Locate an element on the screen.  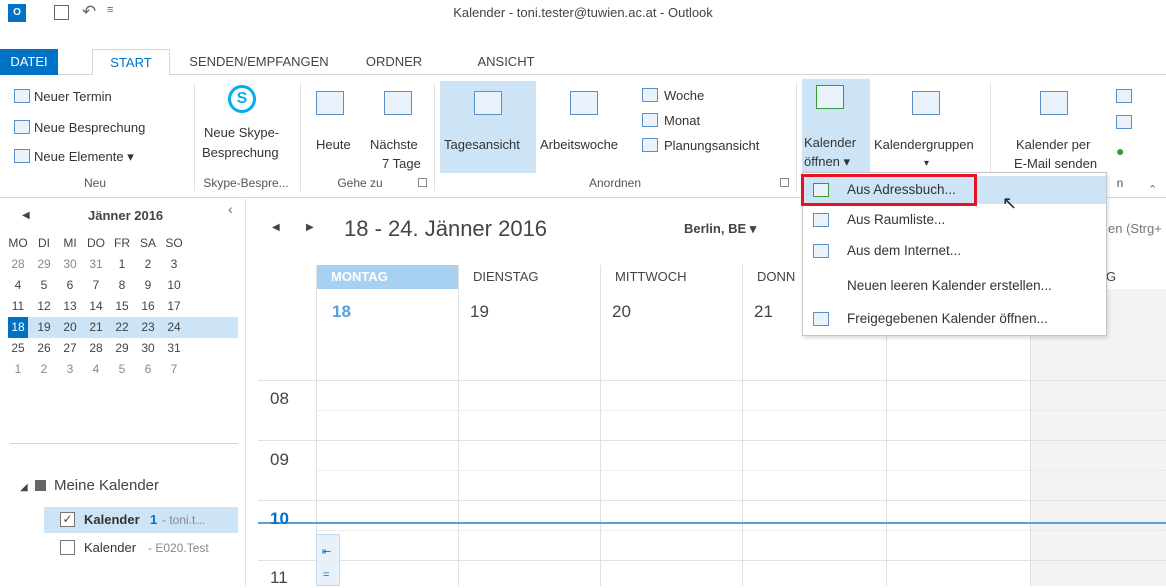
calendar-name: Kalender is located at coordinates (110, 547).